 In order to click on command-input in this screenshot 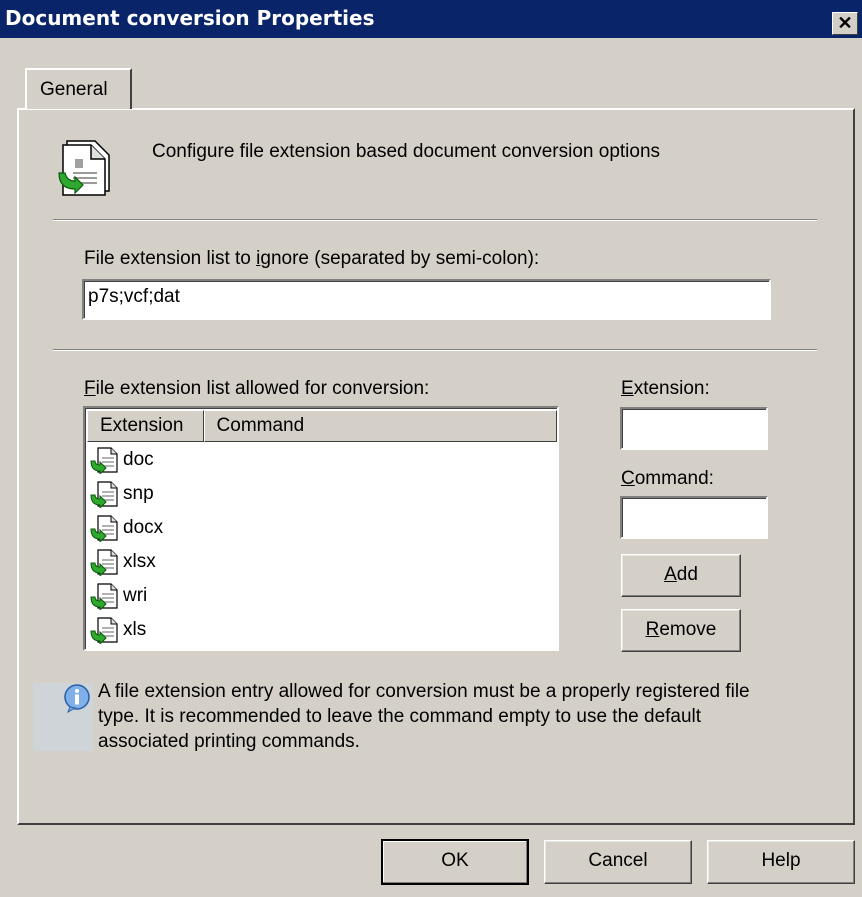, I will do `click(694, 517)`.